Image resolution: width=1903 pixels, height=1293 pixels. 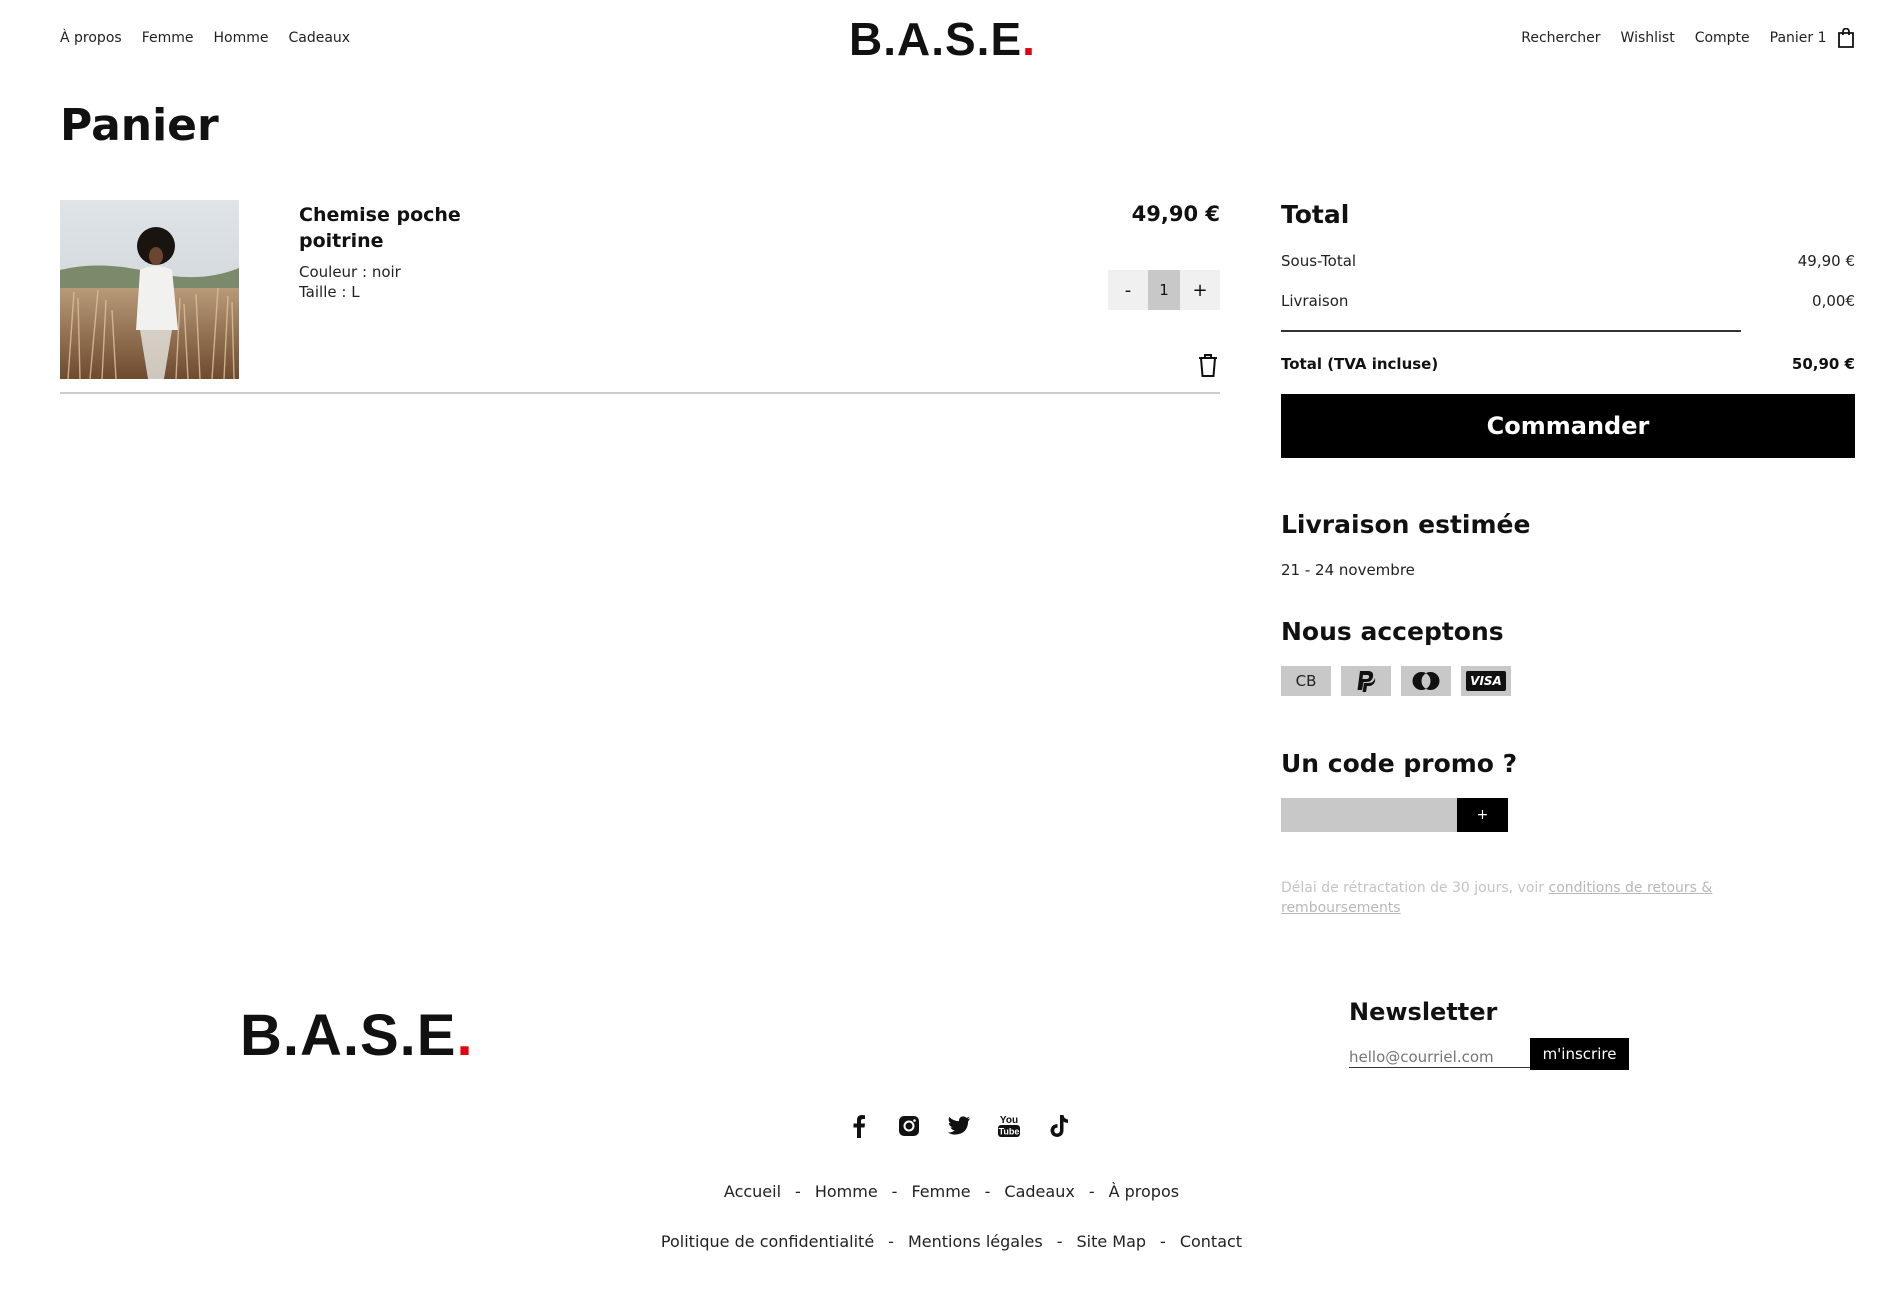 What do you see at coordinates (859, 1126) in the screenshot?
I see `facebook-icon` at bounding box center [859, 1126].